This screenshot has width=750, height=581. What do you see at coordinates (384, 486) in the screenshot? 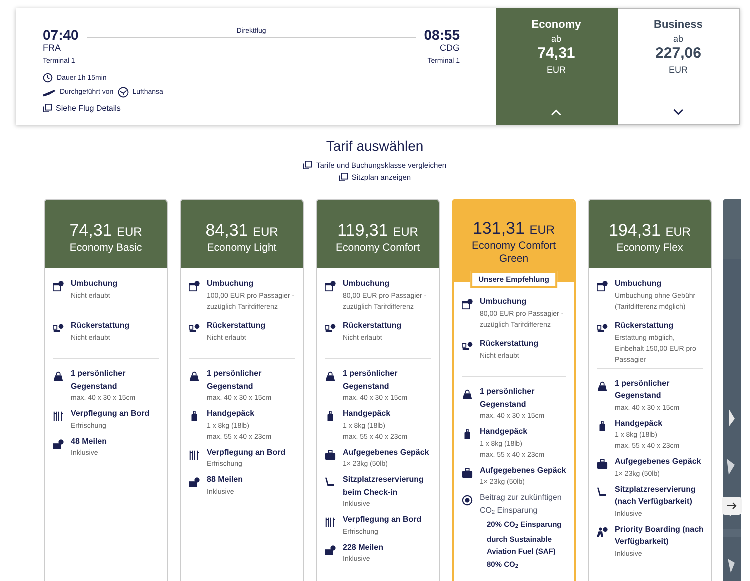
I see `feature-title: Sitzplatzreservierung beim Check-in` at bounding box center [384, 486].